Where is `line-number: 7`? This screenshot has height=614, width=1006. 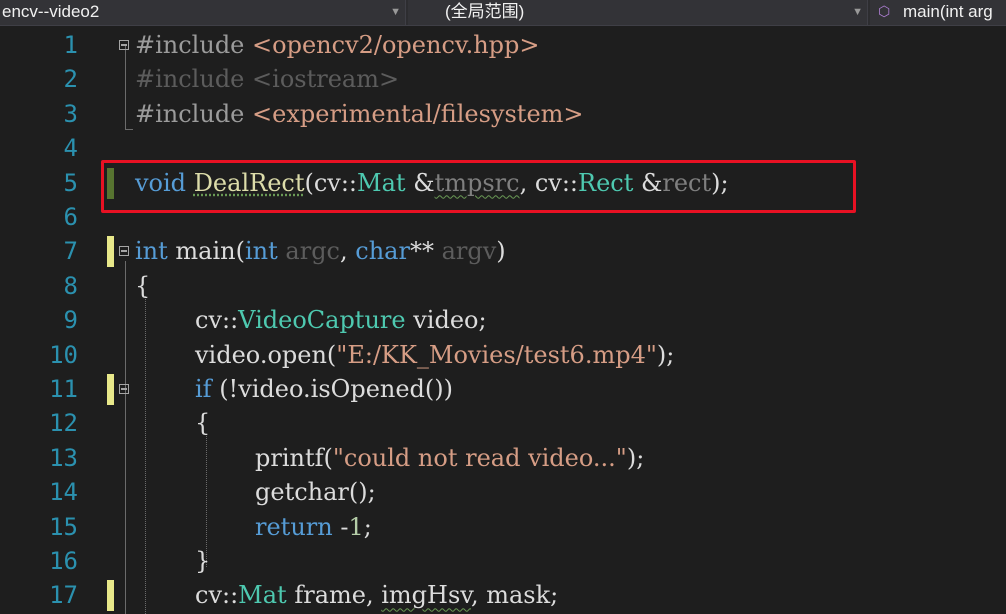 line-number: 7 is located at coordinates (70, 251).